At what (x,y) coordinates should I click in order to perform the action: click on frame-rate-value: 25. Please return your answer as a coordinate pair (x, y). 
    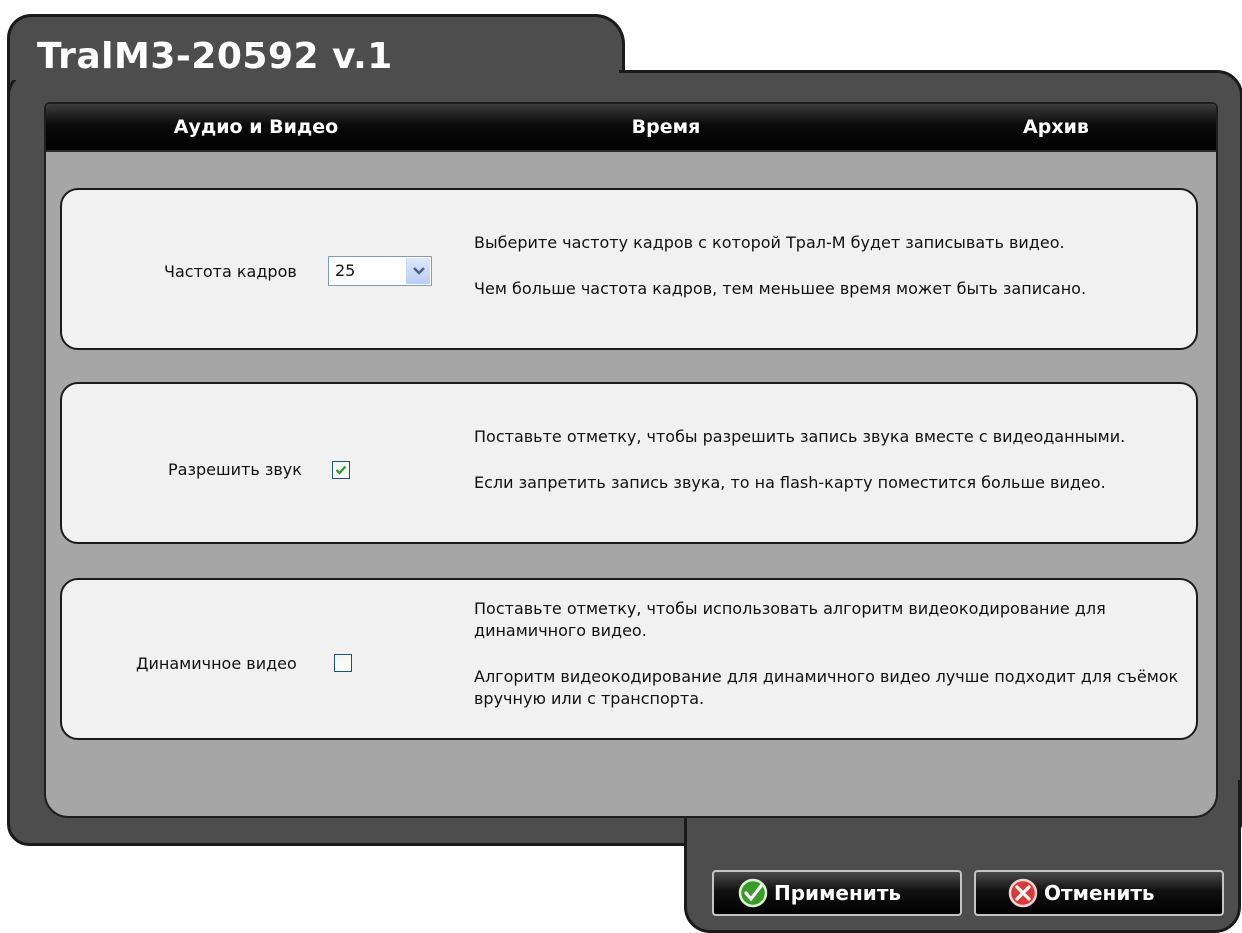
    Looking at the image, I should click on (345, 270).